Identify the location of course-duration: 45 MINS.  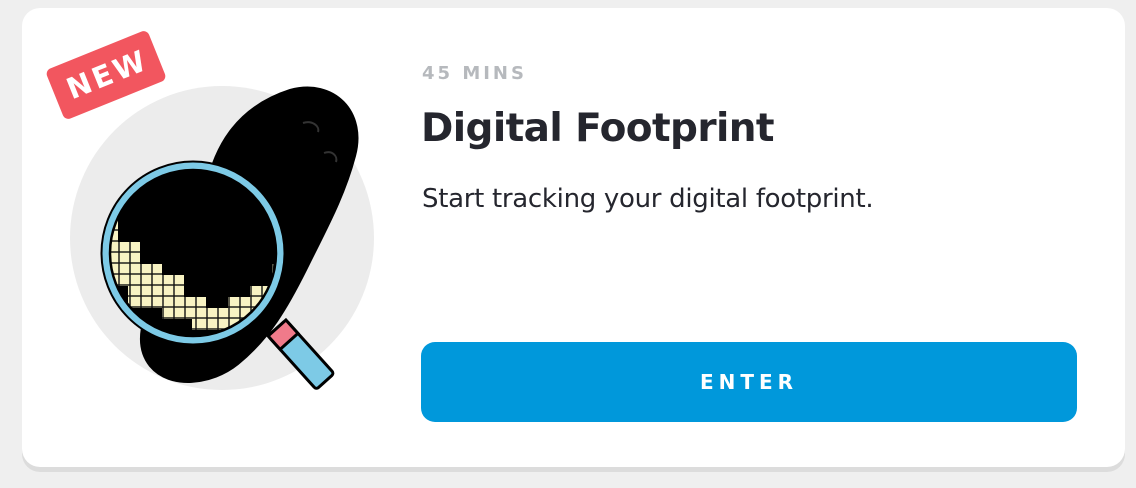
(474, 73).